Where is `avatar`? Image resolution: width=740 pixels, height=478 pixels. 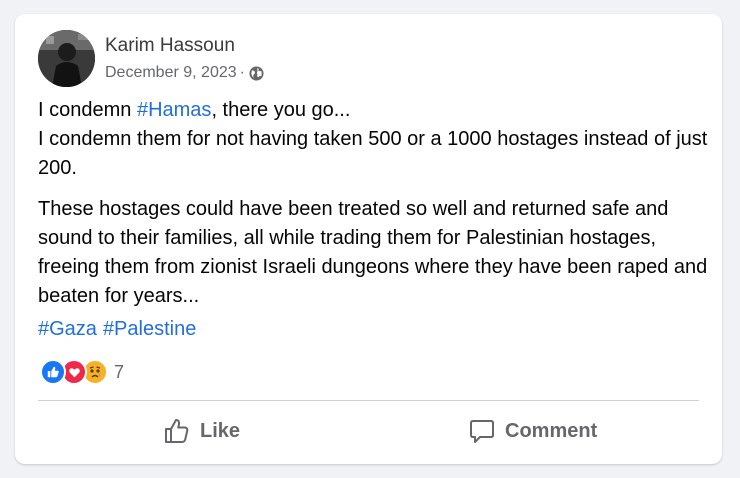 avatar is located at coordinates (66, 58).